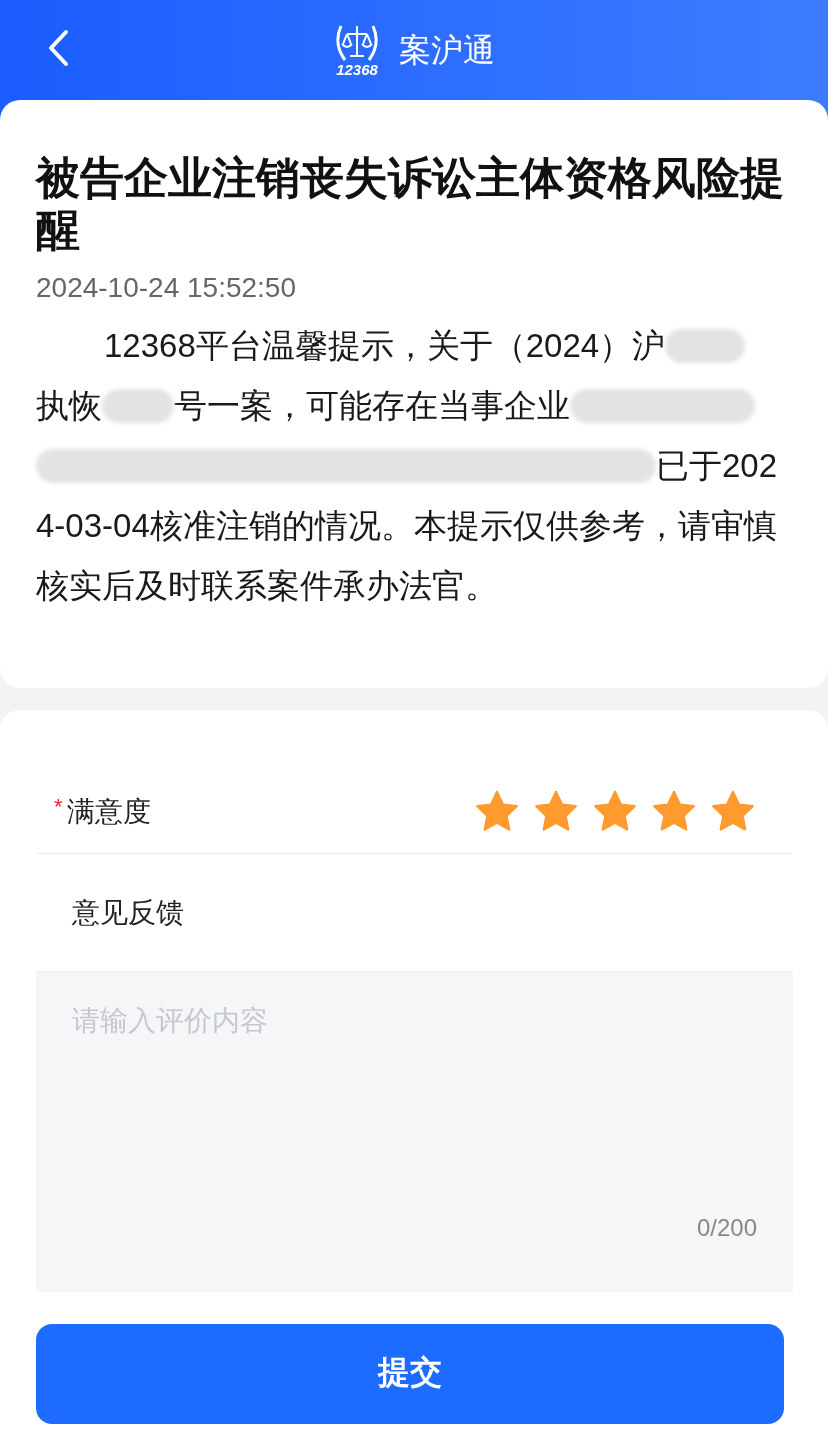  Describe the element at coordinates (166, 288) in the screenshot. I see `notice-time: 2024-10-24 15:52:50` at that location.